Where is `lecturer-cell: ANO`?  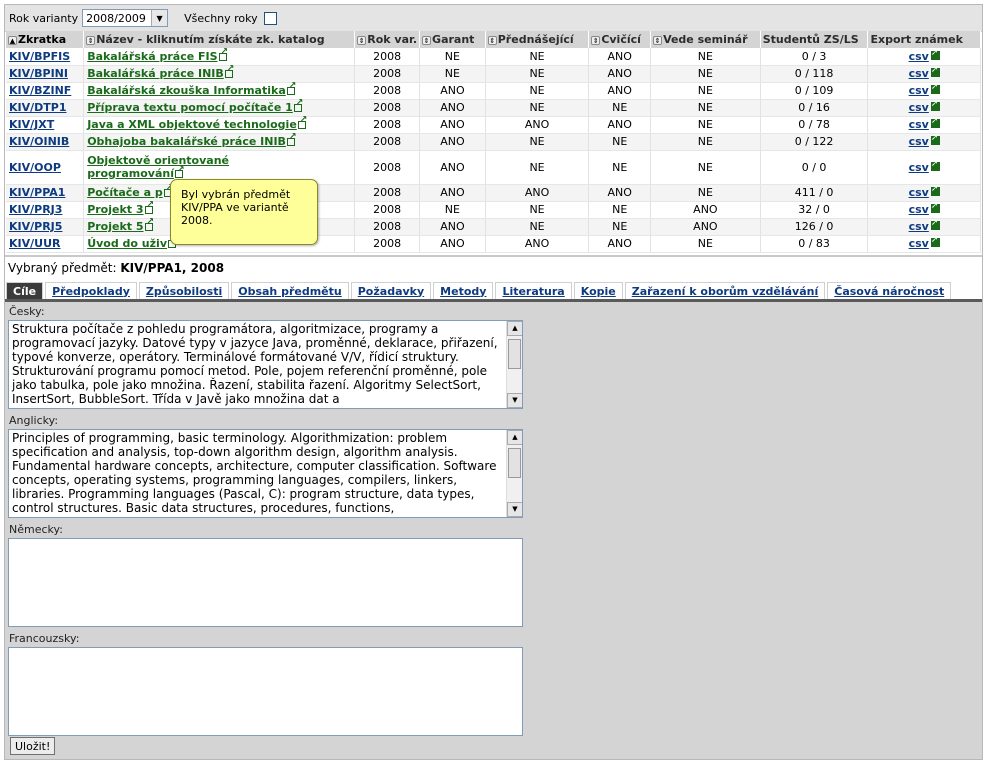 lecturer-cell: ANO is located at coordinates (537, 244).